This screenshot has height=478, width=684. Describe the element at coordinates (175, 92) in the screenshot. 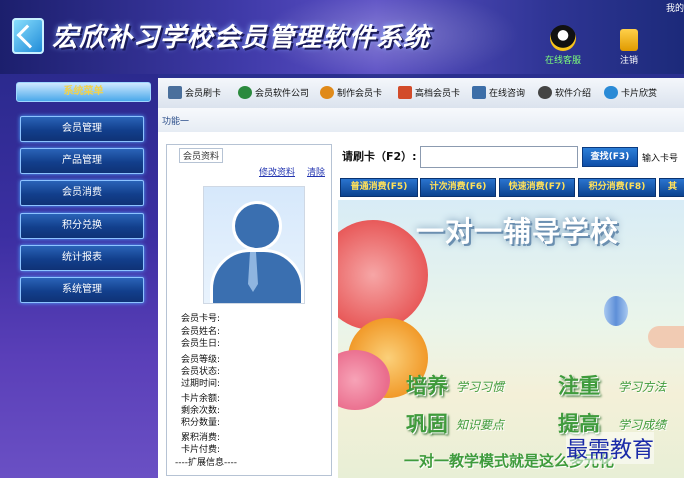

I see `card-reader-icon` at that location.